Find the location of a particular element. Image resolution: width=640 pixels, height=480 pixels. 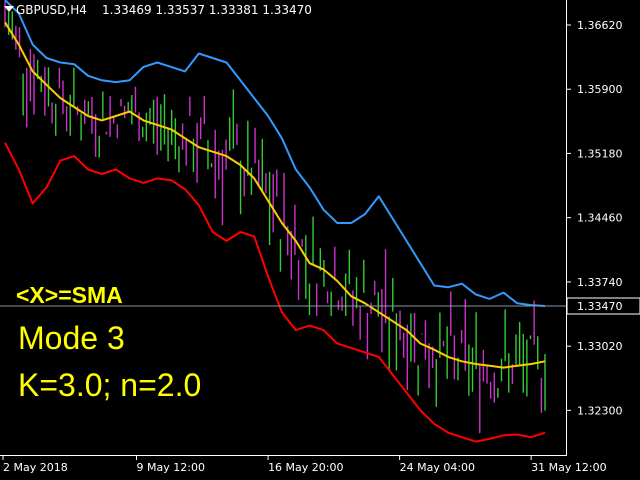

time-tick-label: 31 May 12:00 is located at coordinates (568, 467).